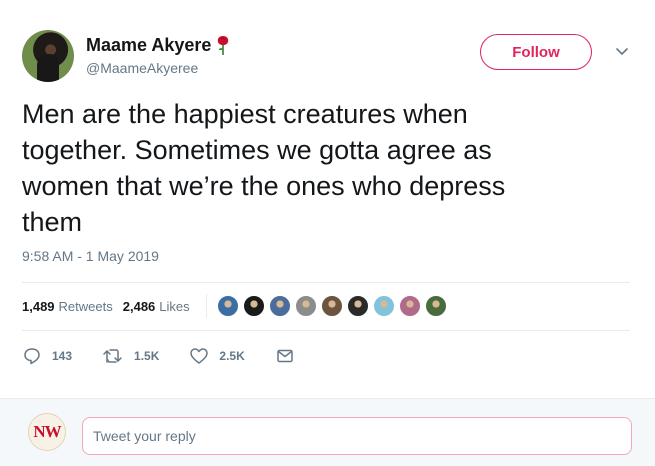 This screenshot has width=655, height=466. What do you see at coordinates (622, 52) in the screenshot?
I see `chevron-down-icon` at bounding box center [622, 52].